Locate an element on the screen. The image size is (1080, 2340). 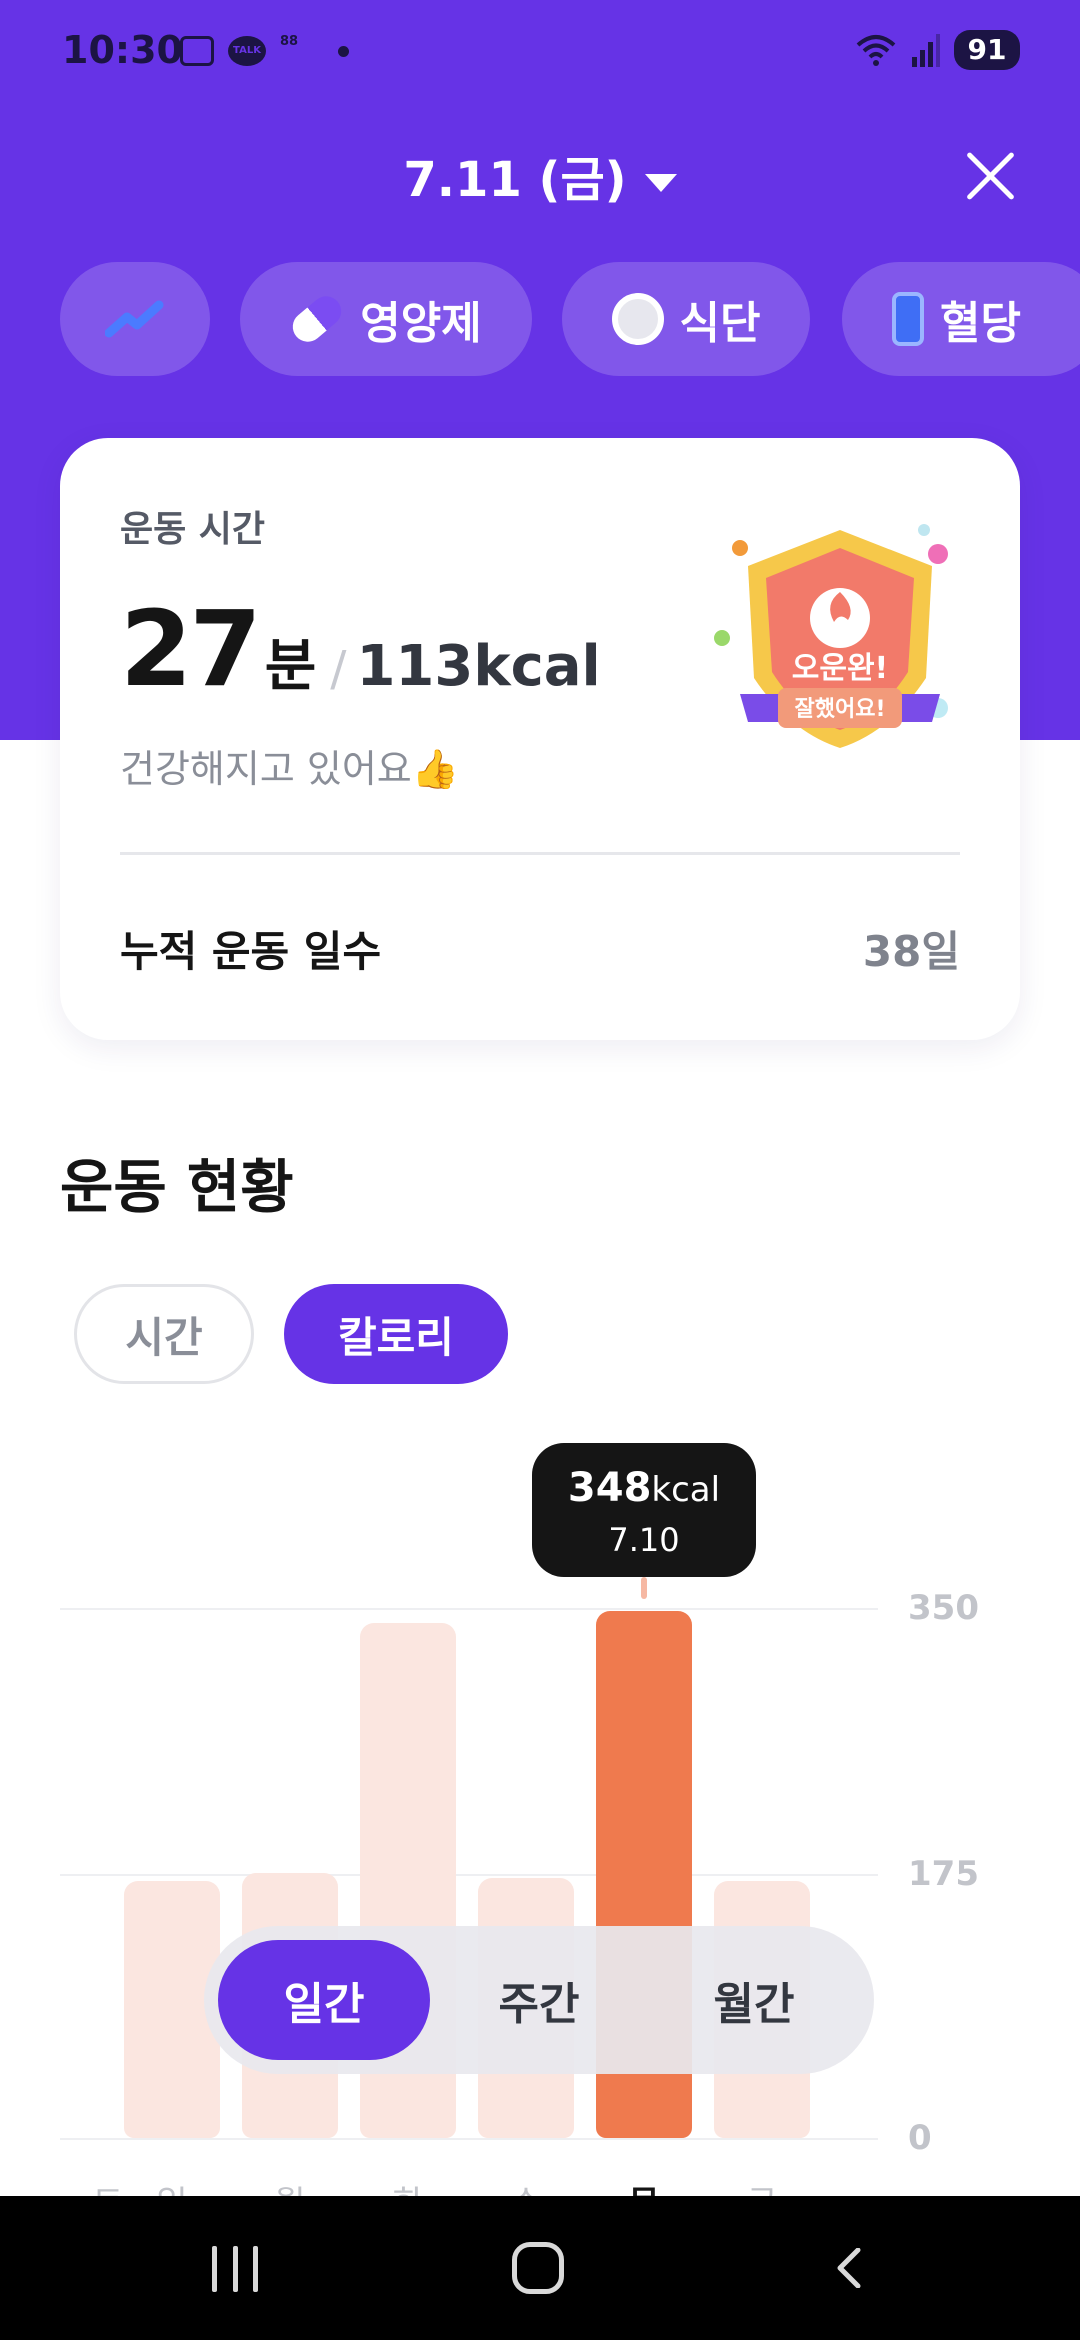
period-daily: 일간 is located at coordinates (324, 2000).